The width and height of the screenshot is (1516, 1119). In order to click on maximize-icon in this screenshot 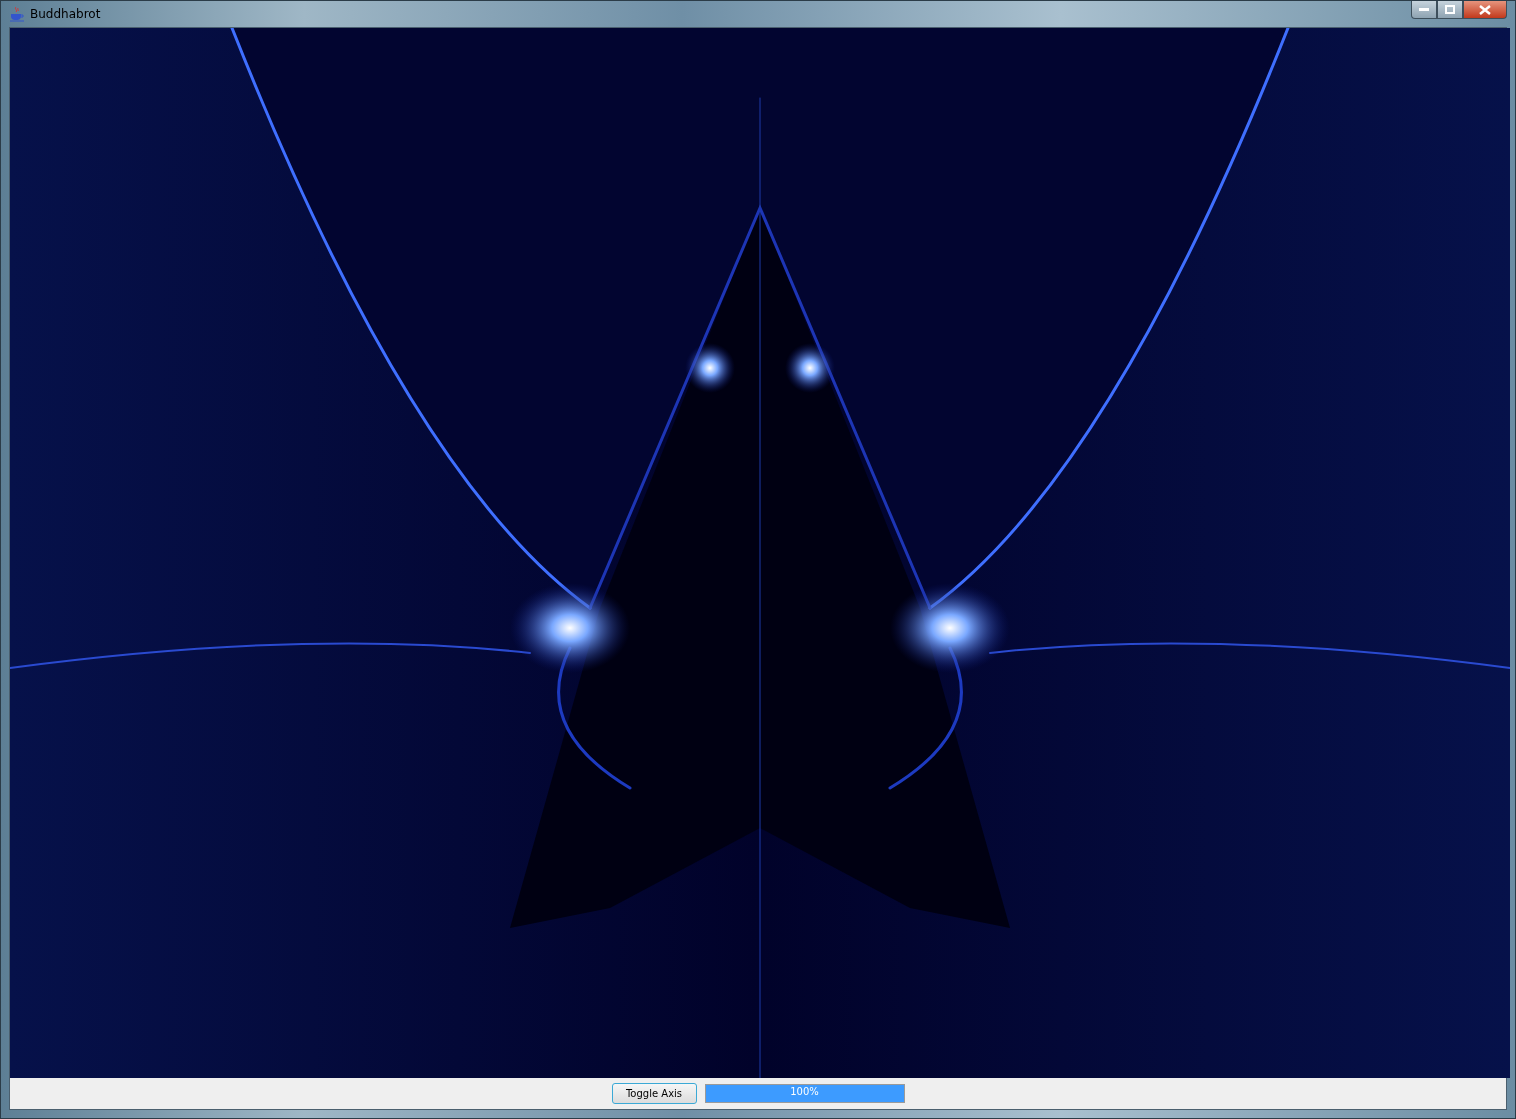, I will do `click(1450, 9)`.